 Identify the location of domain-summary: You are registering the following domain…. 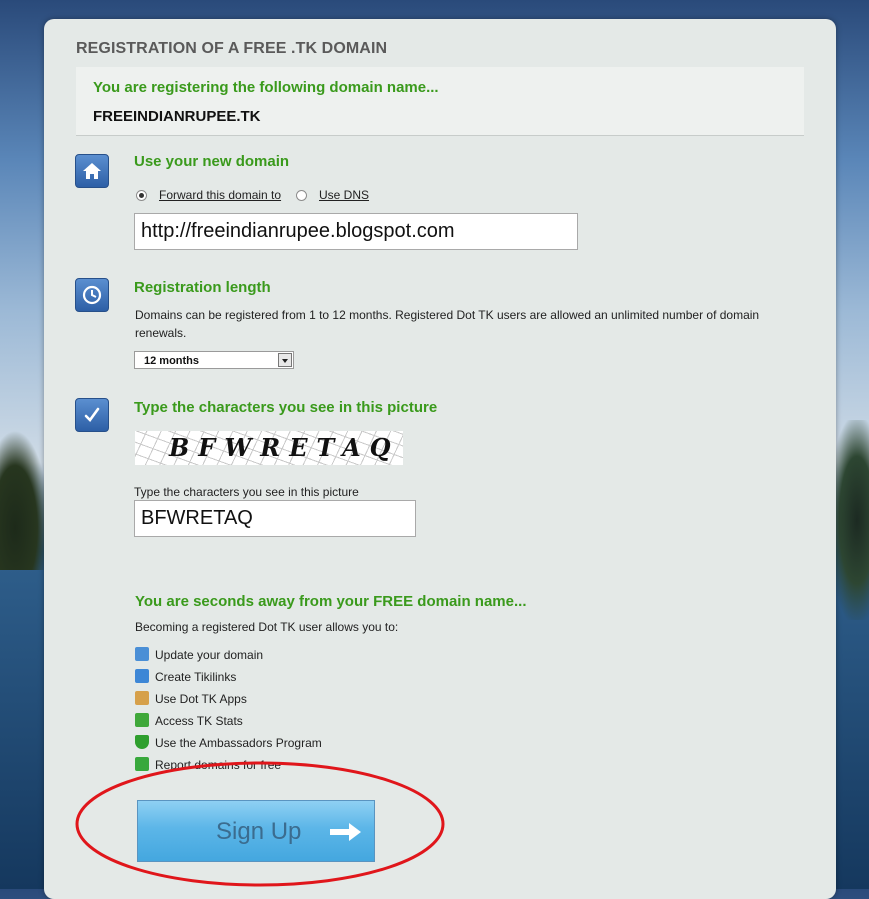
(440, 101).